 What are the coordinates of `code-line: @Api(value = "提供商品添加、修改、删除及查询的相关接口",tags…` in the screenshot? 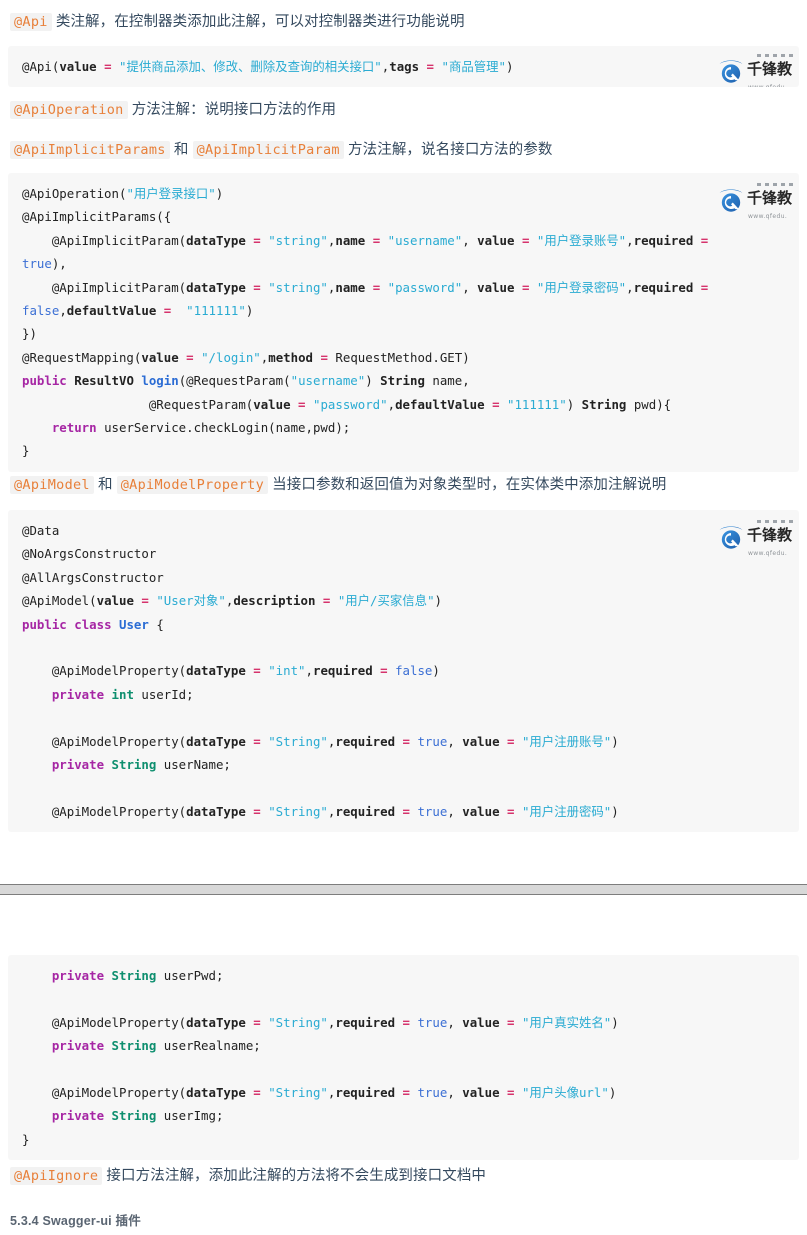 It's located at (403, 66).